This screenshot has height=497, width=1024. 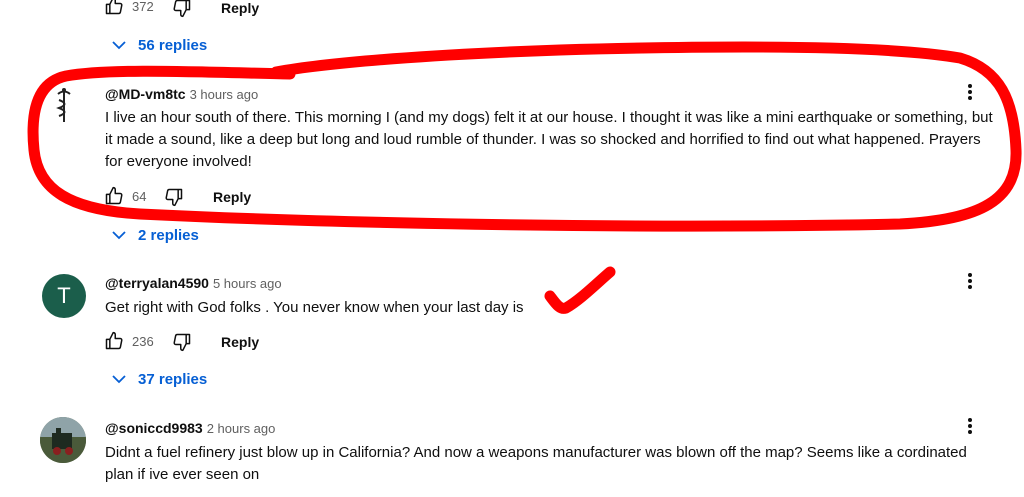 I want to click on replies-label: 56 replies, so click(x=173, y=45).